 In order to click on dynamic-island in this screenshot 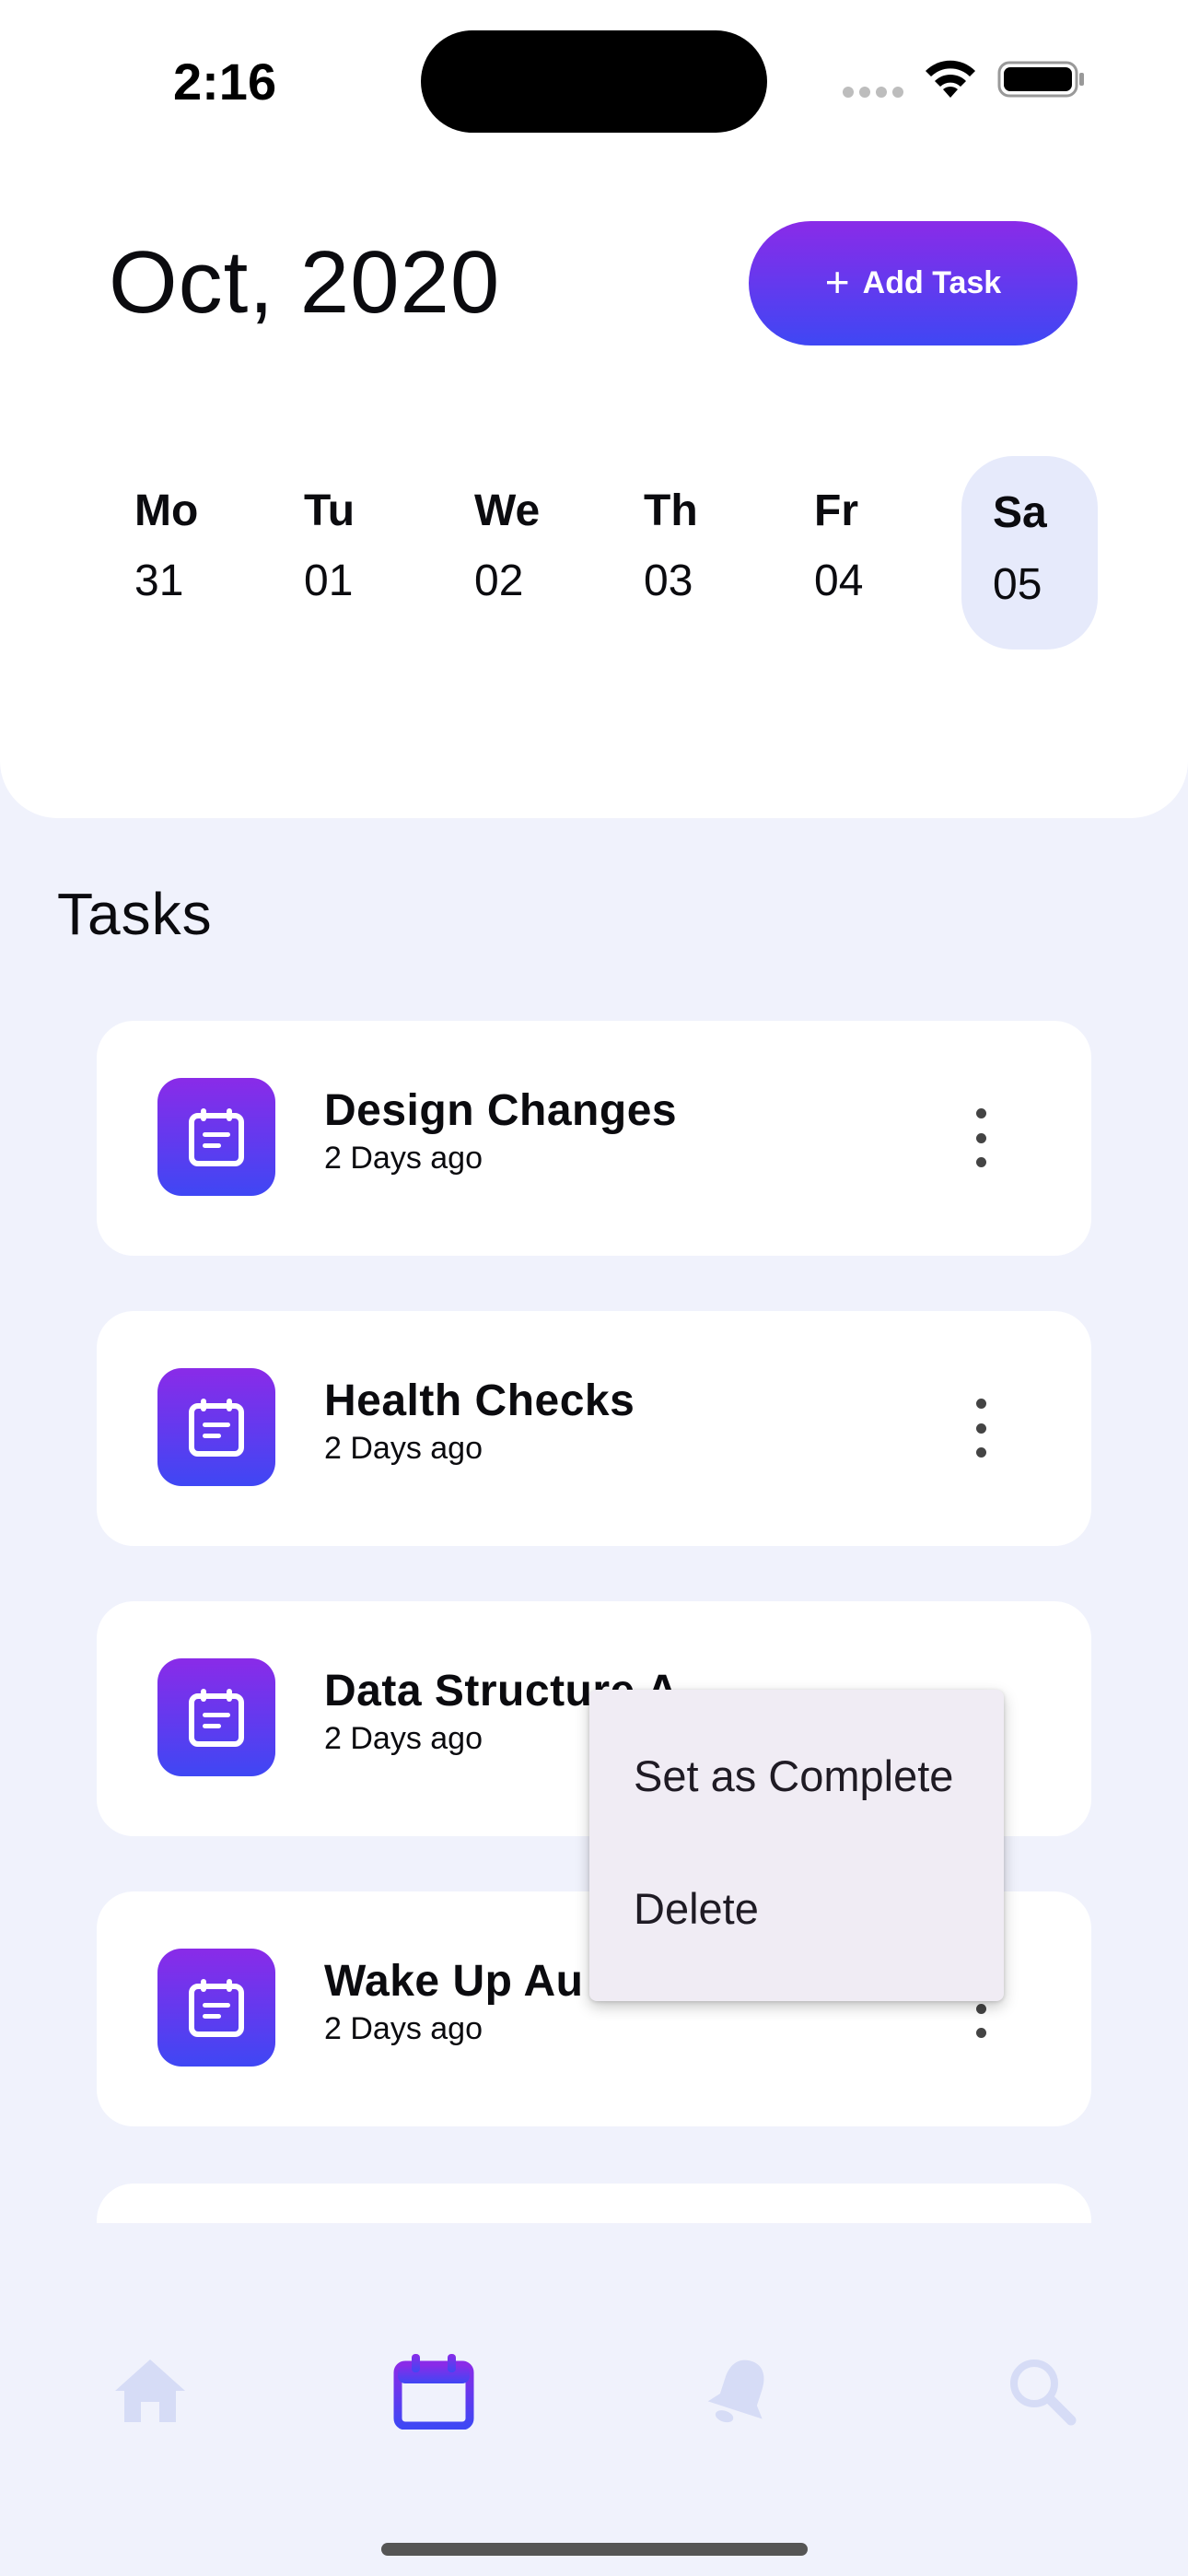, I will do `click(594, 81)`.